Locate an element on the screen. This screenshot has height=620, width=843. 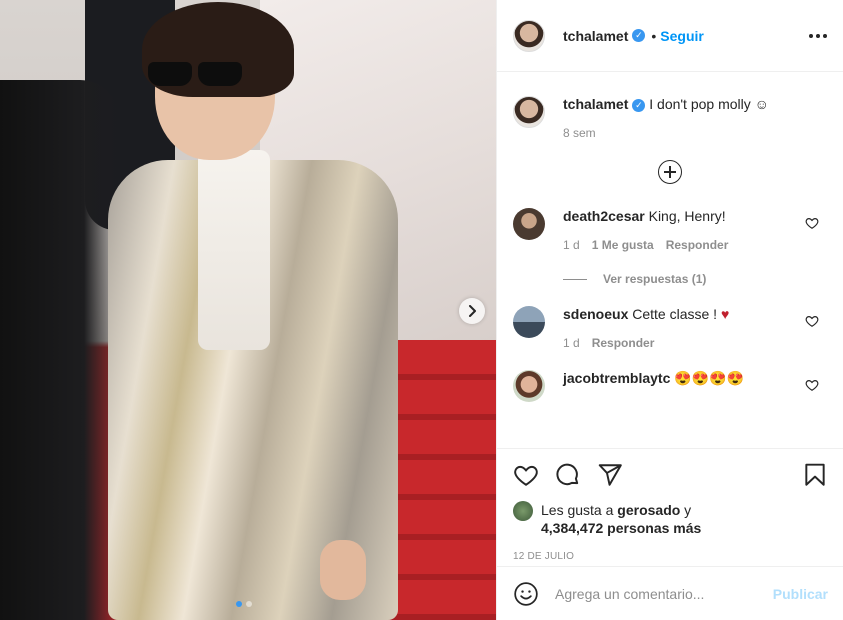
view-replies-label: Ver respuestas (1) is located at coordinates (655, 279).